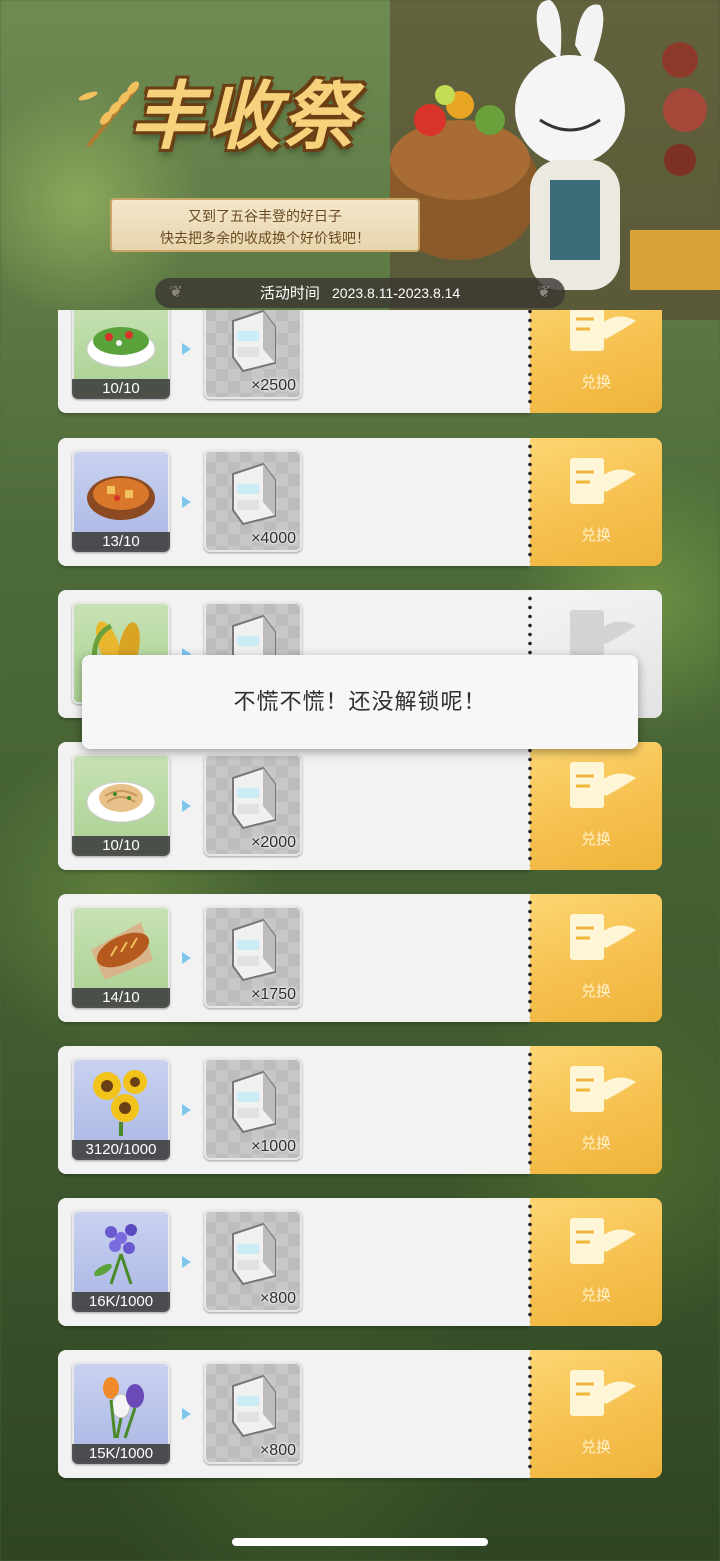 The height and width of the screenshot is (1561, 720). Describe the element at coordinates (121, 1150) in the screenshot. I see `item-count: 3120/1000` at that location.